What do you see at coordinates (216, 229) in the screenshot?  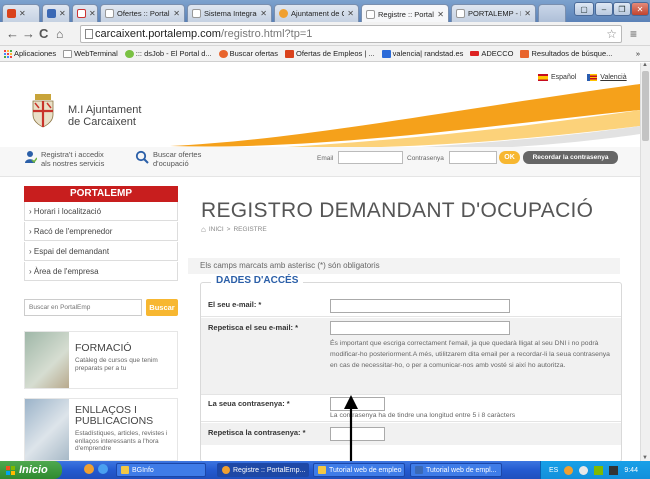 I see `breadcrumb-home: INICI` at bounding box center [216, 229].